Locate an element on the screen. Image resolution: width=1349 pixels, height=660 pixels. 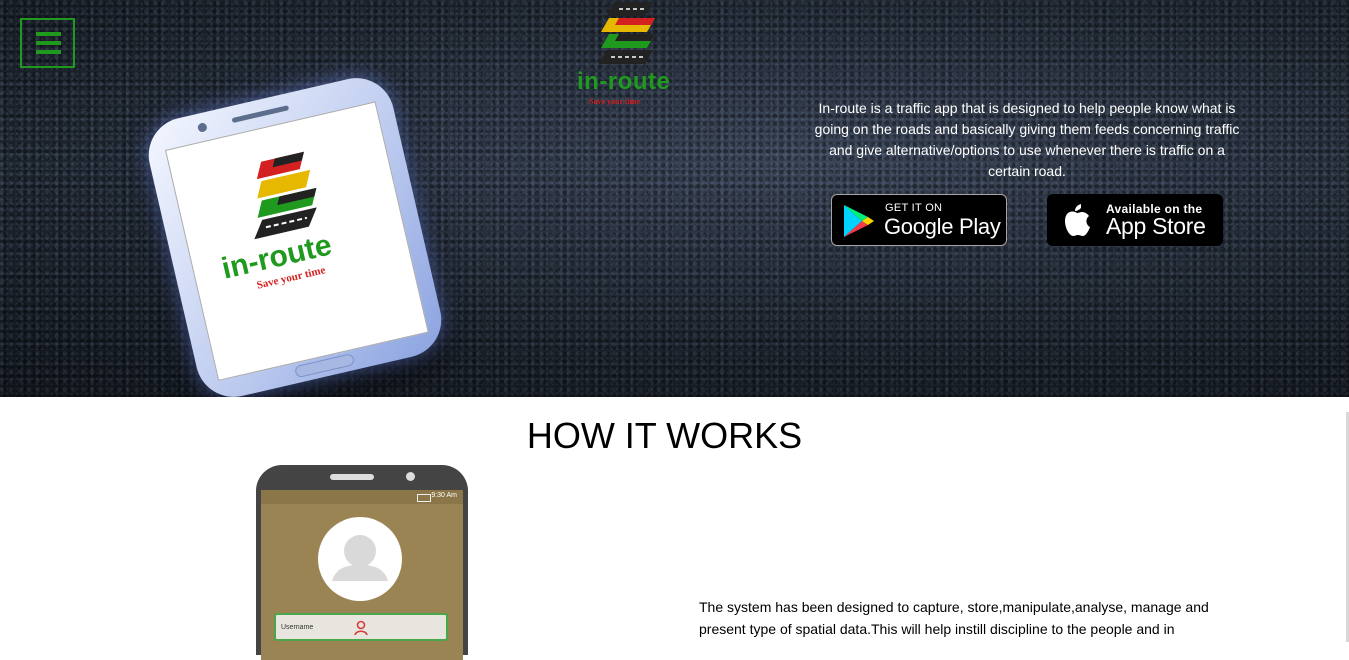
phone-screen: 9:30 Am Username is located at coordinates (362, 575).